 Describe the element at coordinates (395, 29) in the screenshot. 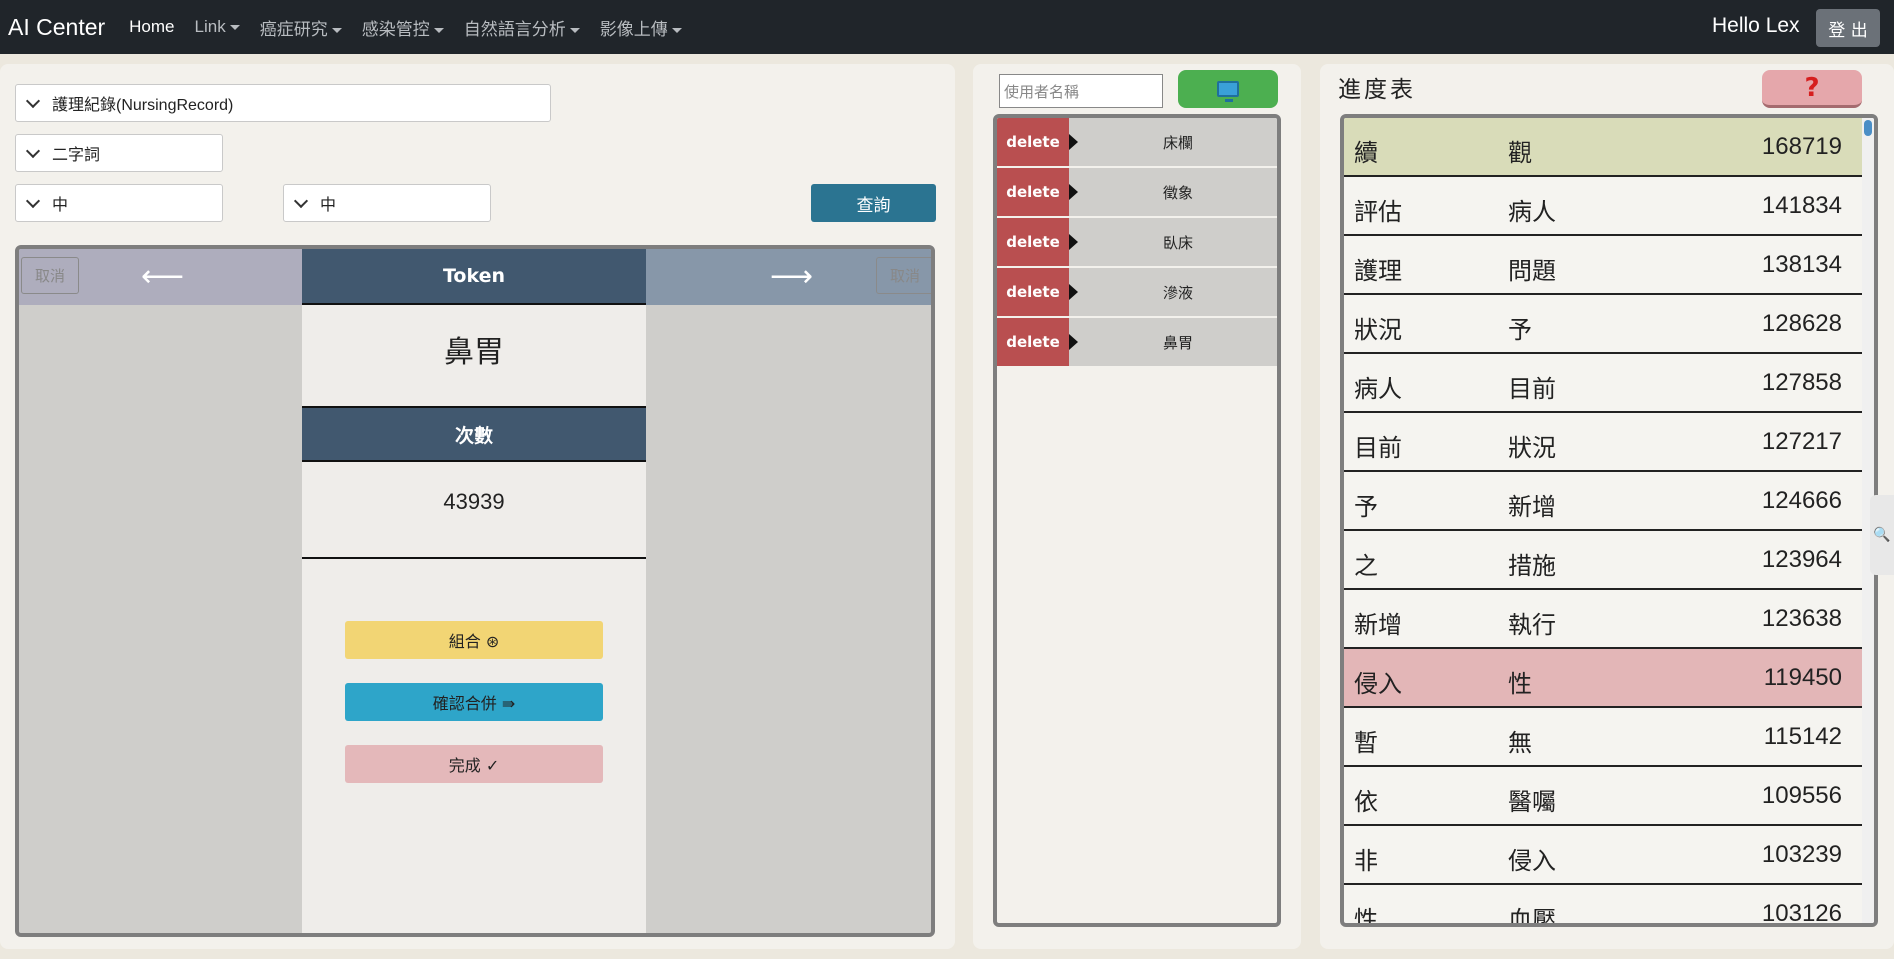

I see `nav-infection-control-label: 感染管控` at that location.